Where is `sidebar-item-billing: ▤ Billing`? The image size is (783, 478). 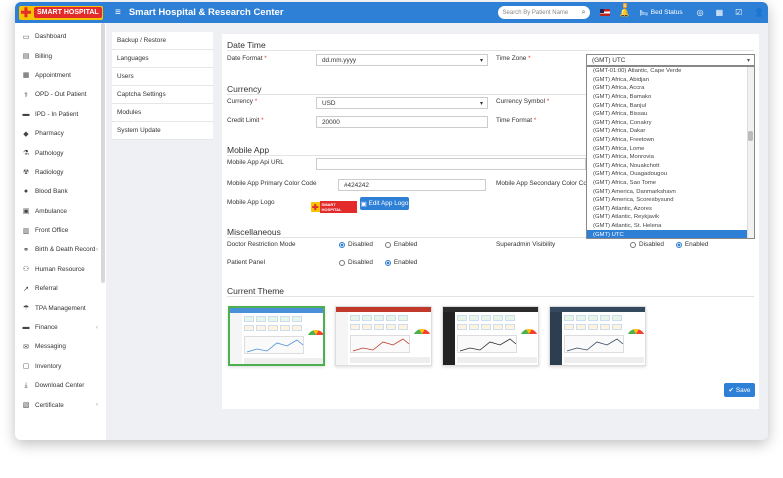 sidebar-item-billing: ▤ Billing is located at coordinates (60, 55).